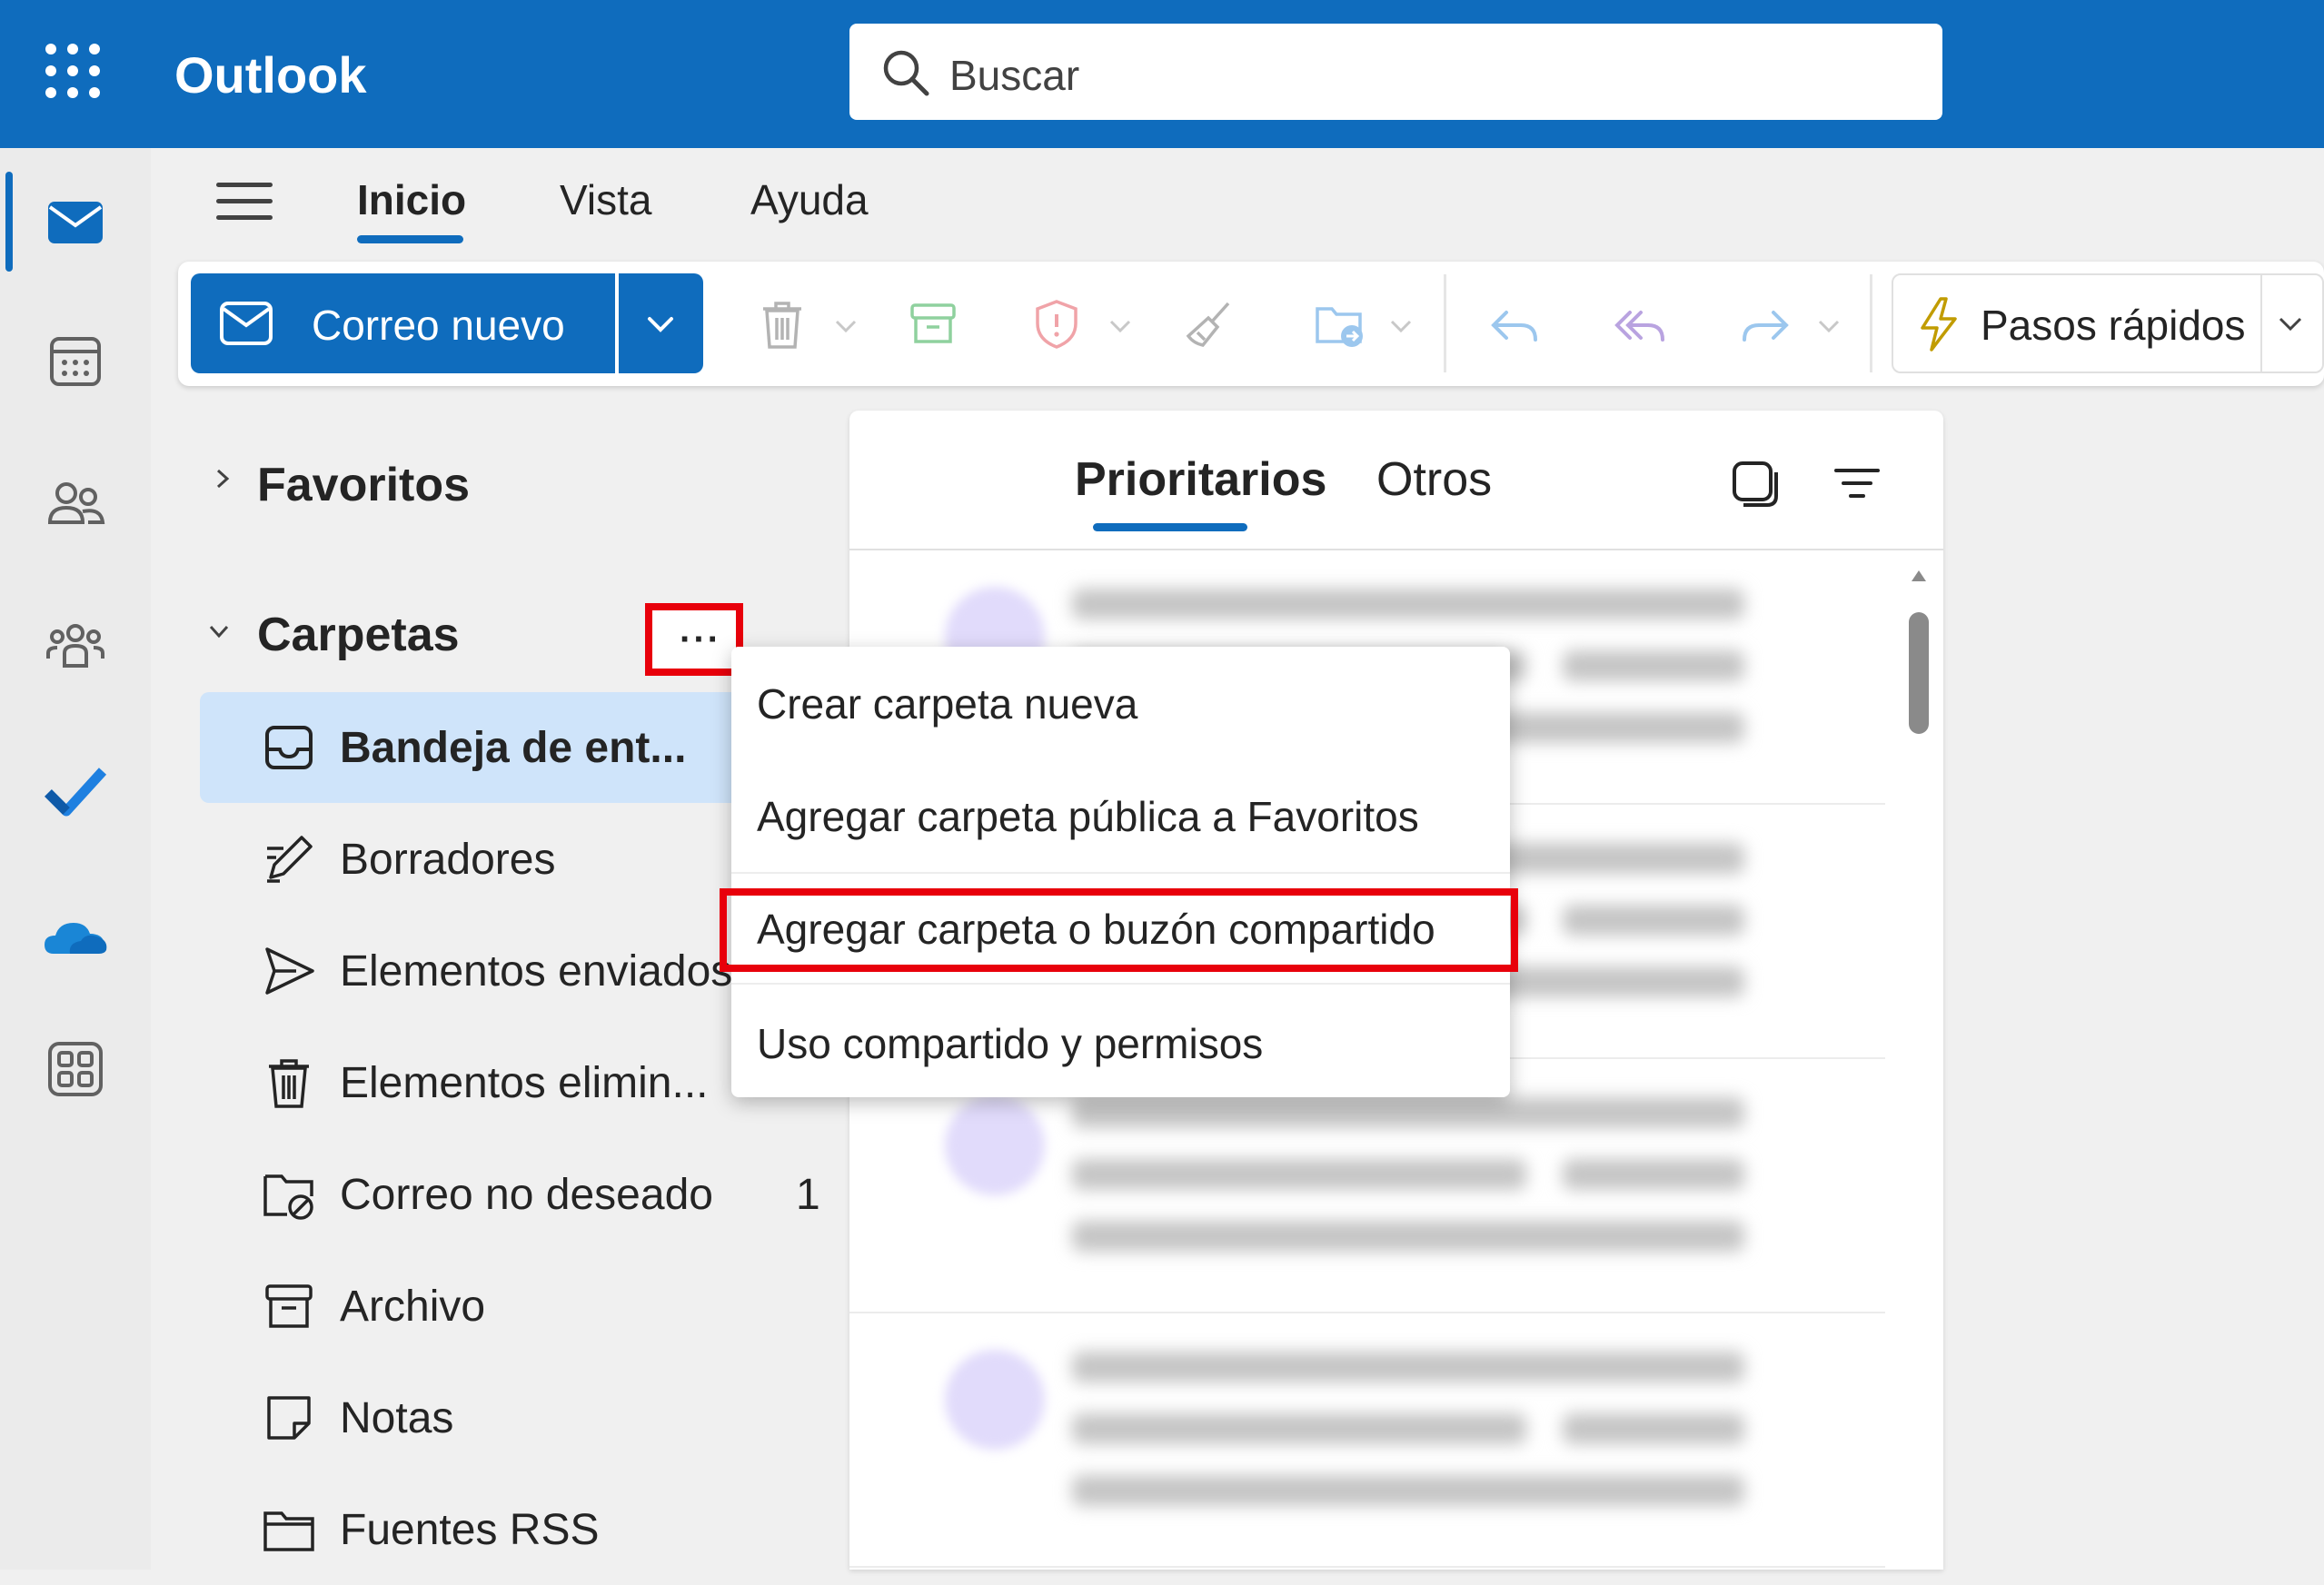  Describe the element at coordinates (289, 1083) in the screenshot. I see `trash-icon` at that location.